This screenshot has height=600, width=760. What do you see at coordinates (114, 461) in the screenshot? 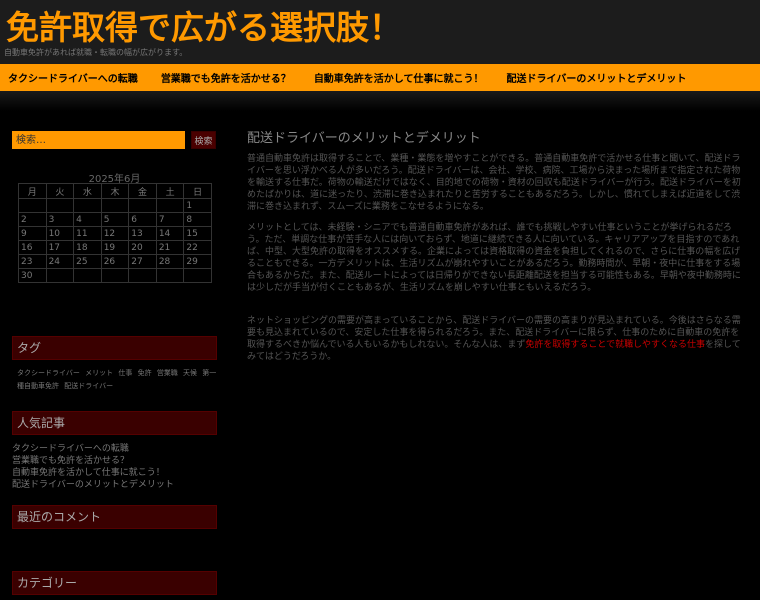
I see `popular-post-link: 営業職でも免許を活かせる？` at bounding box center [114, 461].